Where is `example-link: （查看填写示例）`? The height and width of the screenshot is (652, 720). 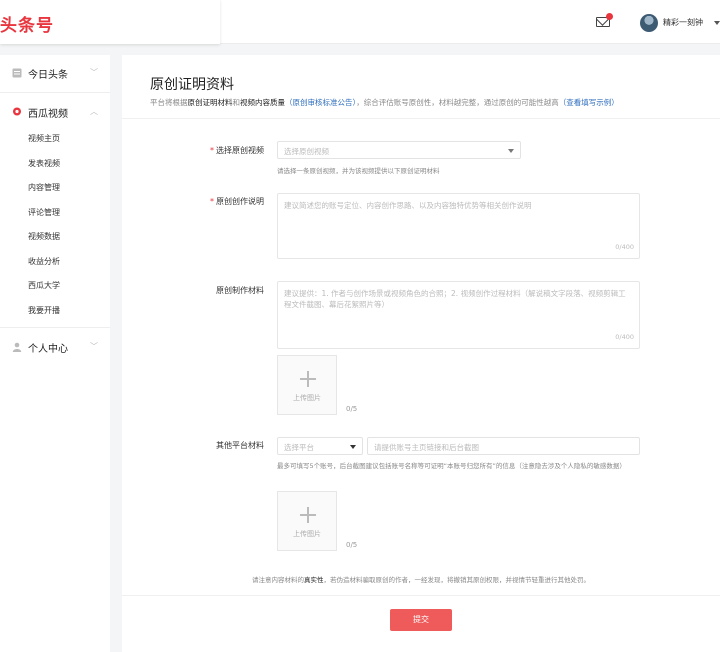 example-link: （查看填写示例） is located at coordinates (589, 102).